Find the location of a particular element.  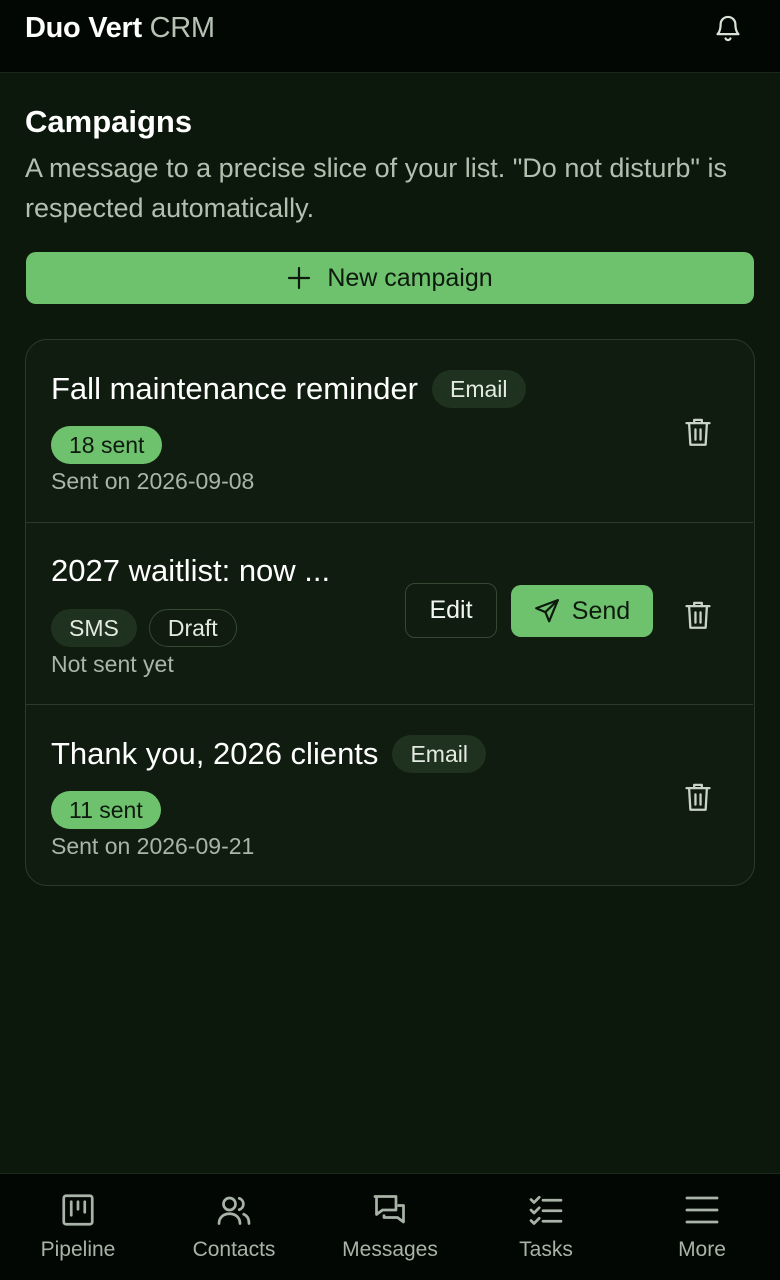

sent-count-badge: 11 sent is located at coordinates (106, 810).